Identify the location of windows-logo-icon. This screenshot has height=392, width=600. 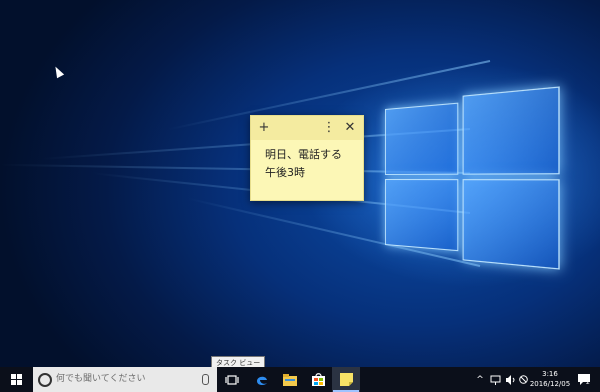
(16, 379).